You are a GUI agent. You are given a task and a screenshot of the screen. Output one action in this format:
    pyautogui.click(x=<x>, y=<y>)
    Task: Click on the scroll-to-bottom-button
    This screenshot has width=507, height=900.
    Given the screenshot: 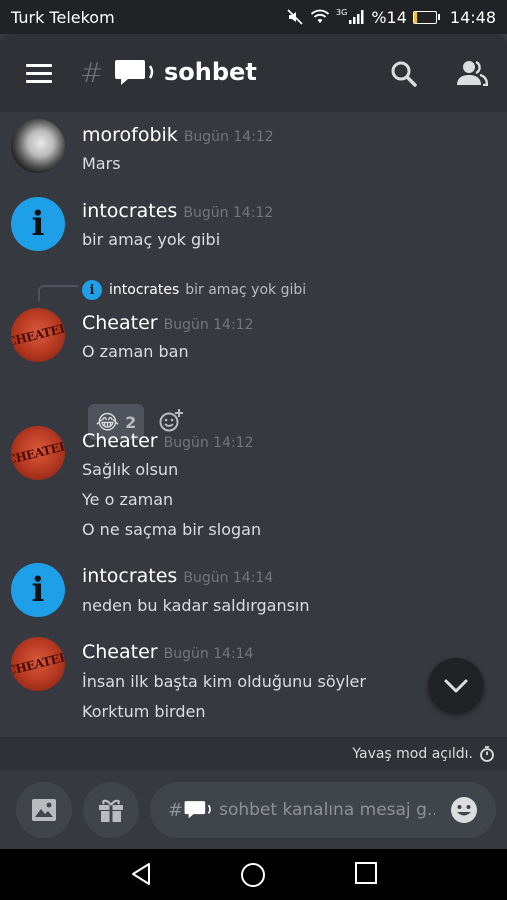 What is the action you would take?
    pyautogui.click(x=456, y=686)
    